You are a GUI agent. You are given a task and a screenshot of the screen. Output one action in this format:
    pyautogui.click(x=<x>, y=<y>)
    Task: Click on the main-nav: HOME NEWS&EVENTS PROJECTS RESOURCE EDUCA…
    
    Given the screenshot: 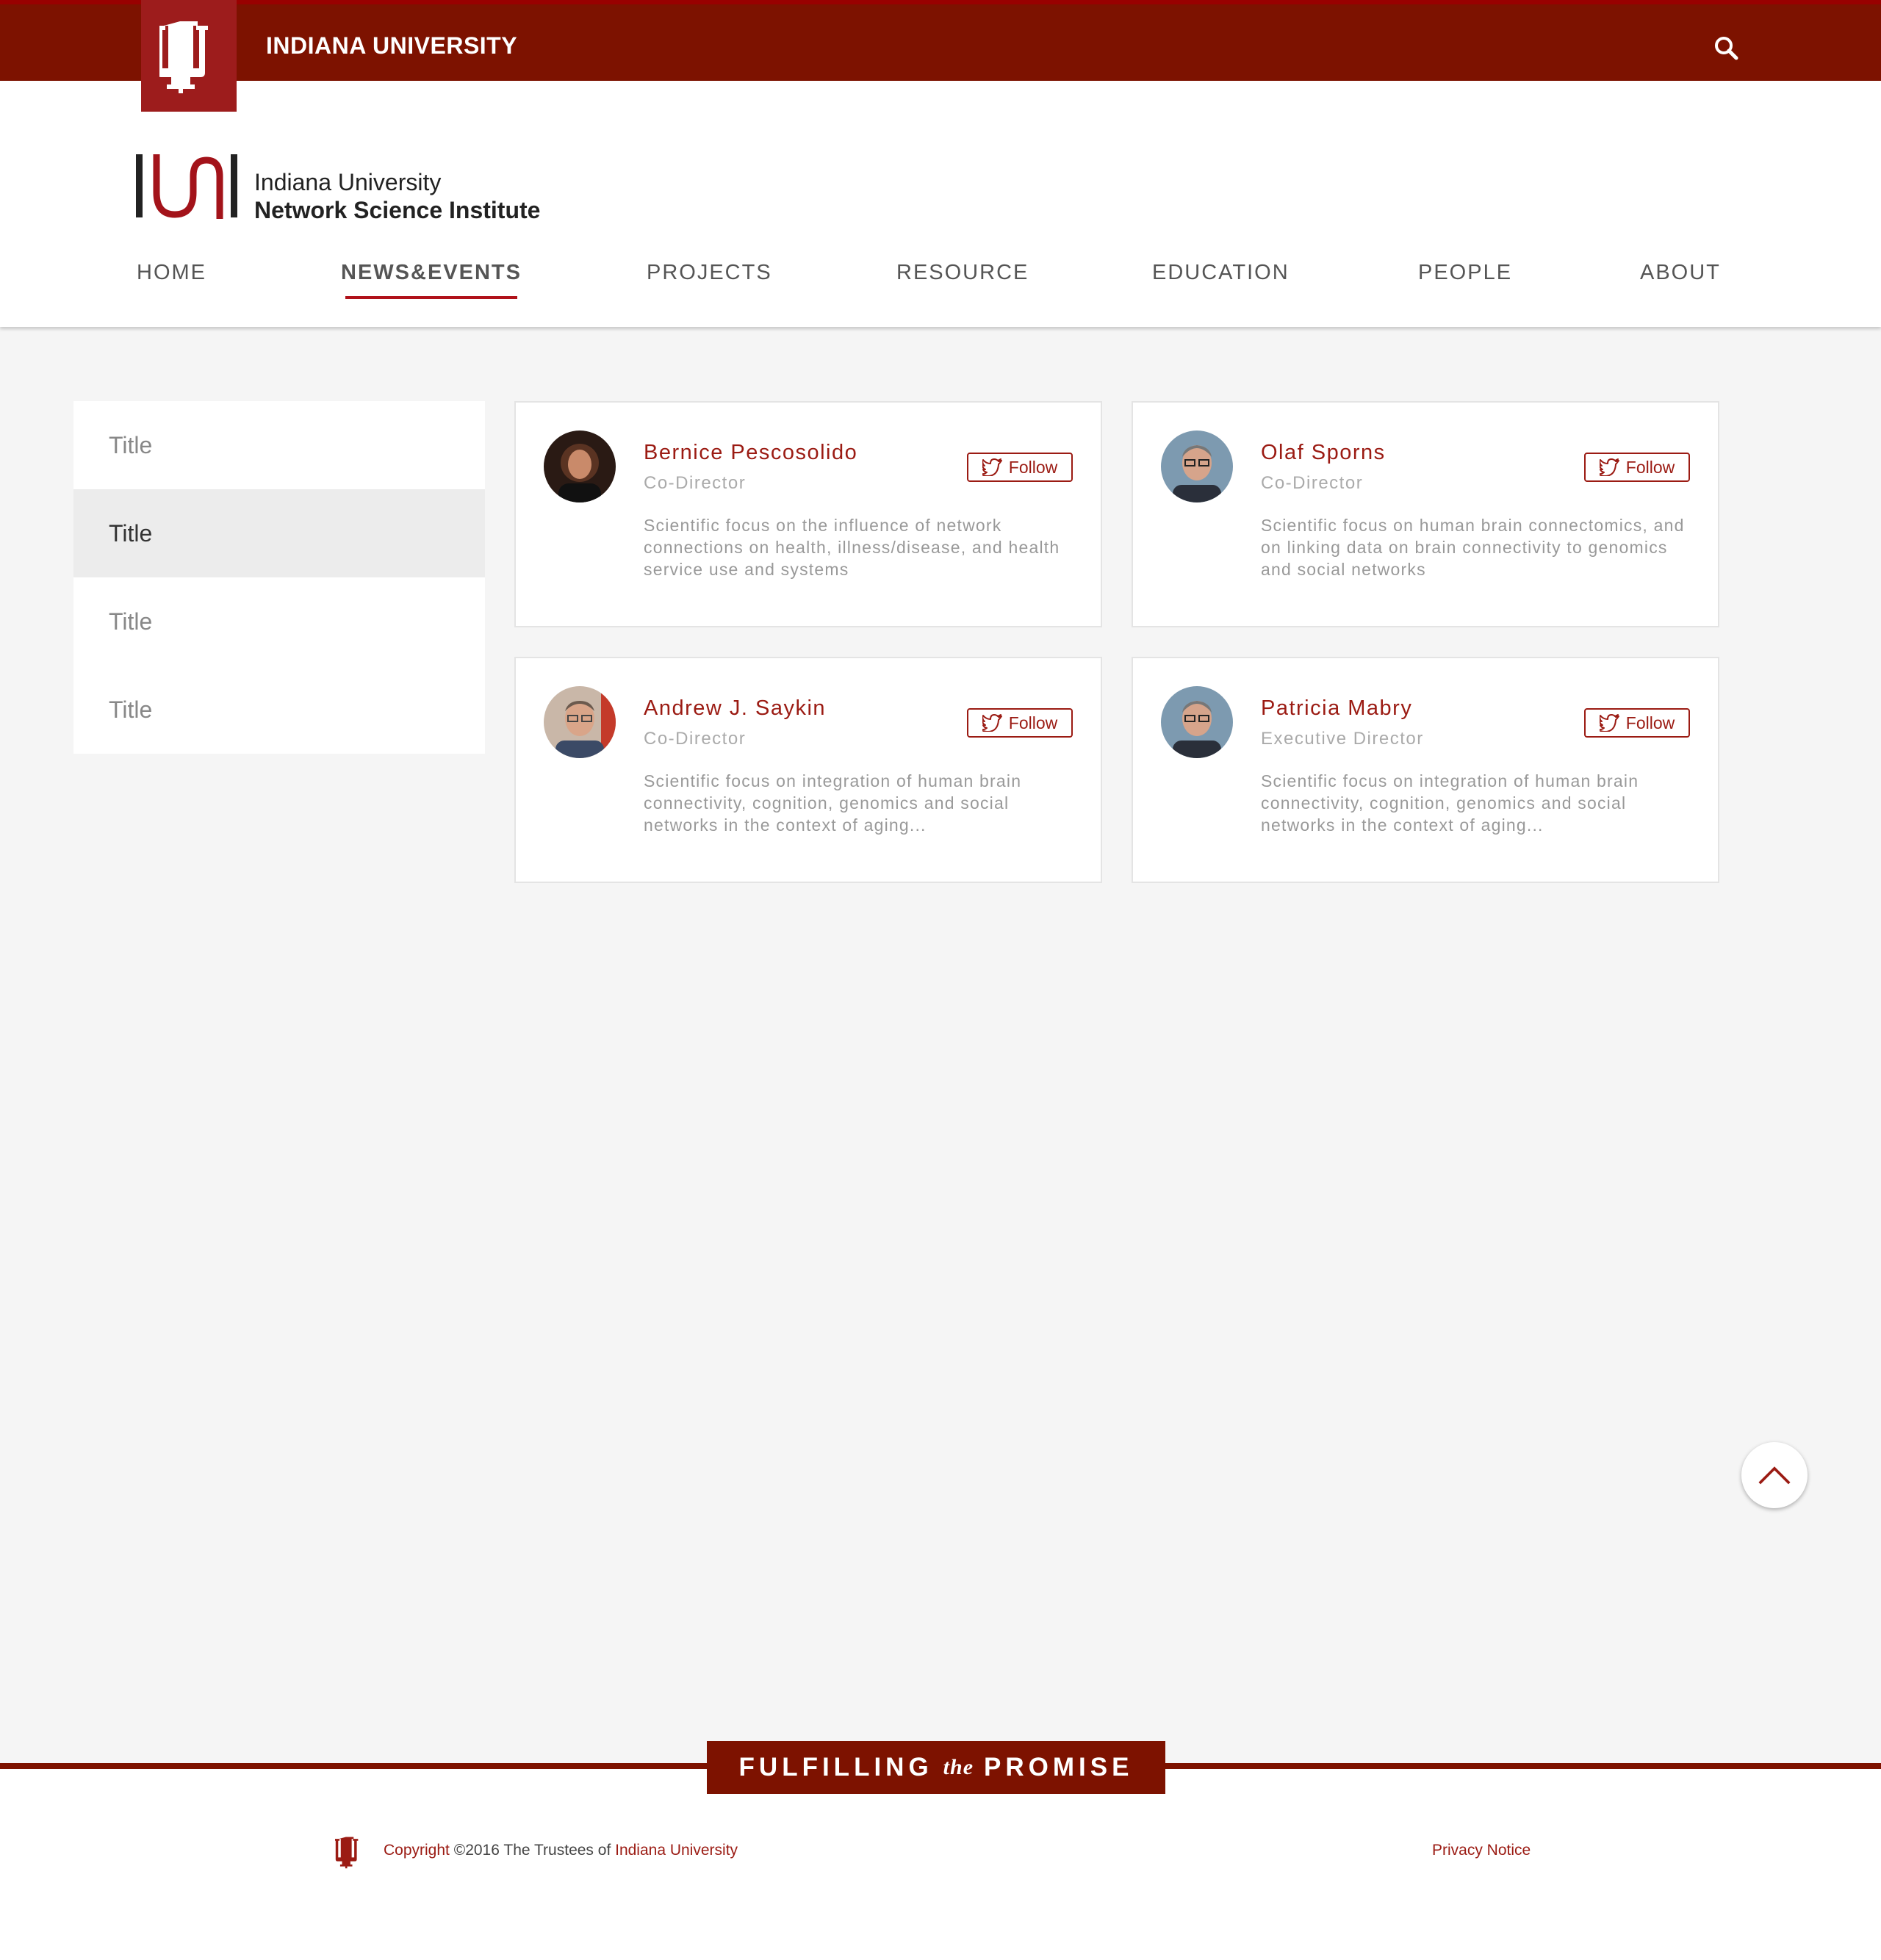 What is the action you would take?
    pyautogui.click(x=940, y=283)
    